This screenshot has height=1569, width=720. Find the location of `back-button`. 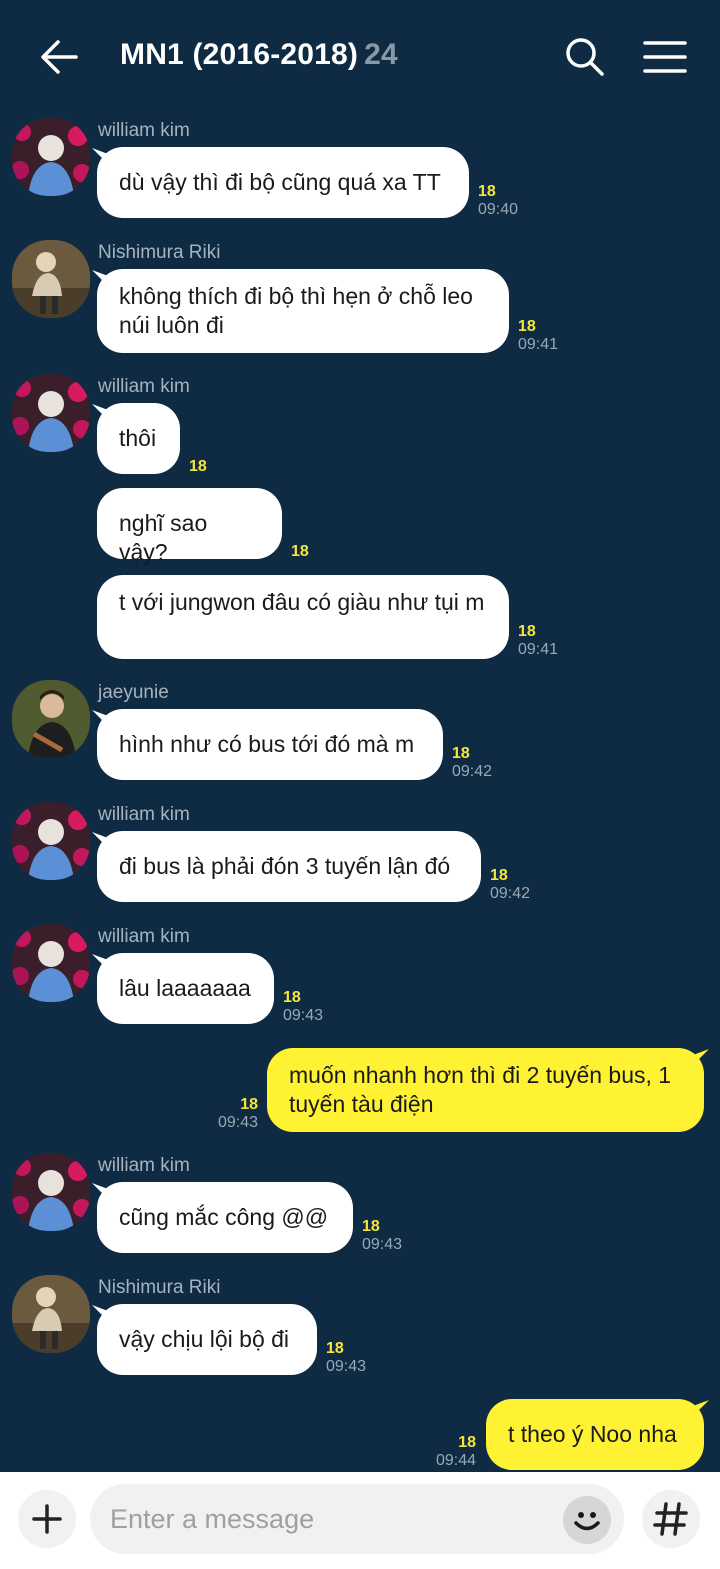

back-button is located at coordinates (59, 57).